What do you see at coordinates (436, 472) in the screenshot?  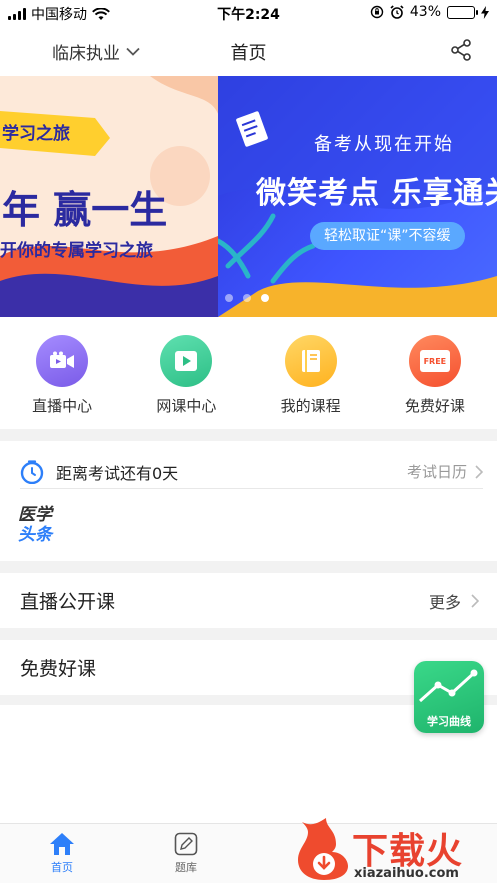 I see `exam-calendar-label: 考试日历` at bounding box center [436, 472].